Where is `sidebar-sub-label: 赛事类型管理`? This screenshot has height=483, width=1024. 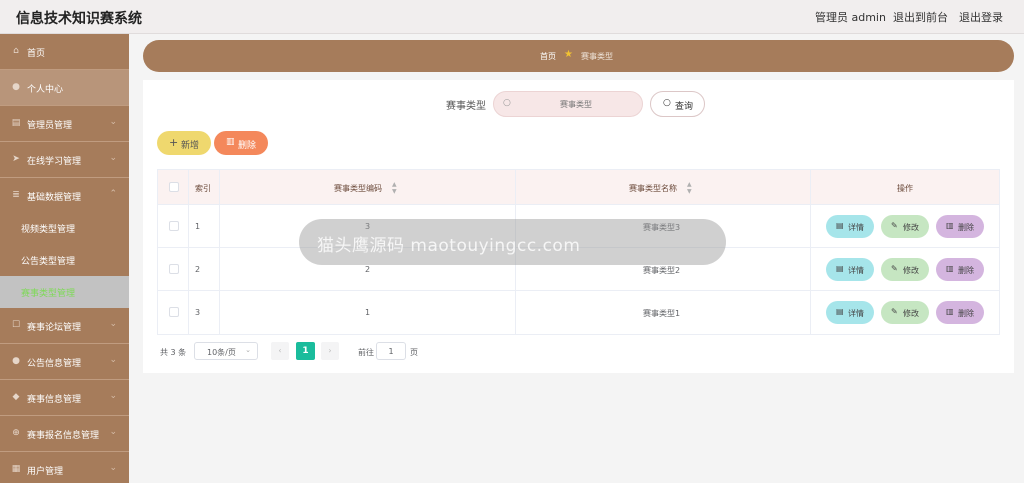 sidebar-sub-label: 赛事类型管理 is located at coordinates (48, 294).